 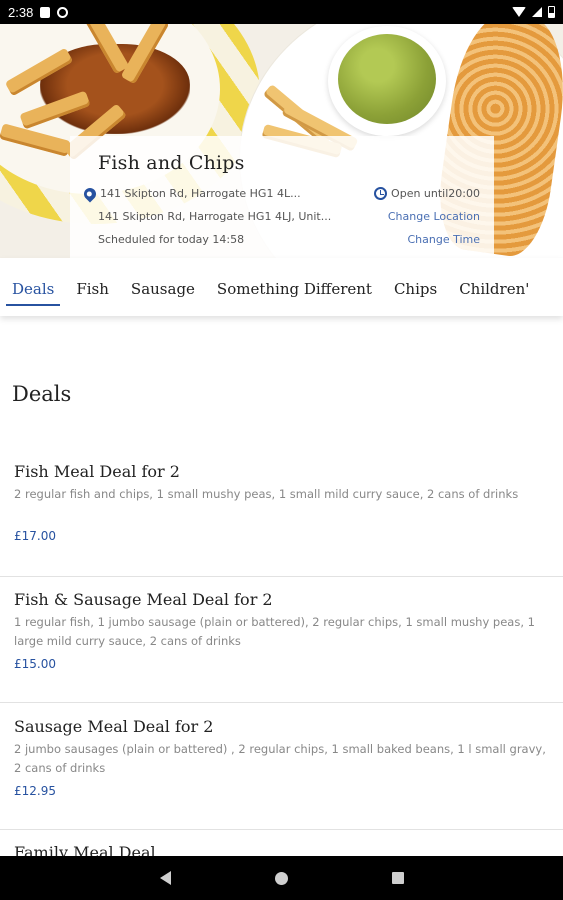 What do you see at coordinates (443, 239) in the screenshot?
I see `change-time-link: Change Time` at bounding box center [443, 239].